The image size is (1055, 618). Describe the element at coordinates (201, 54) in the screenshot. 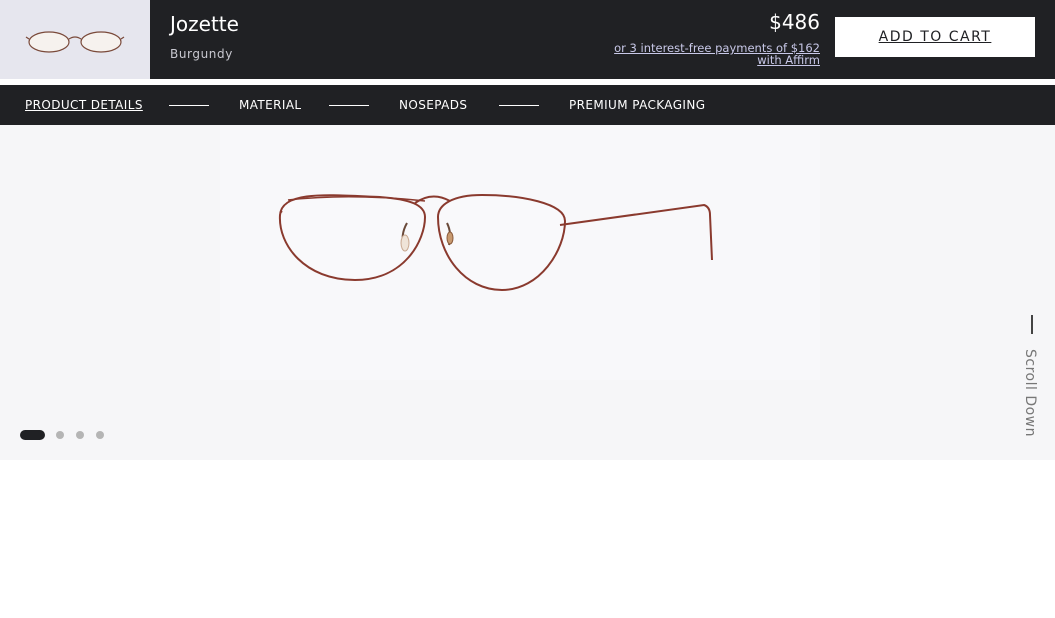

I see `product-color: Burgundy` at that location.